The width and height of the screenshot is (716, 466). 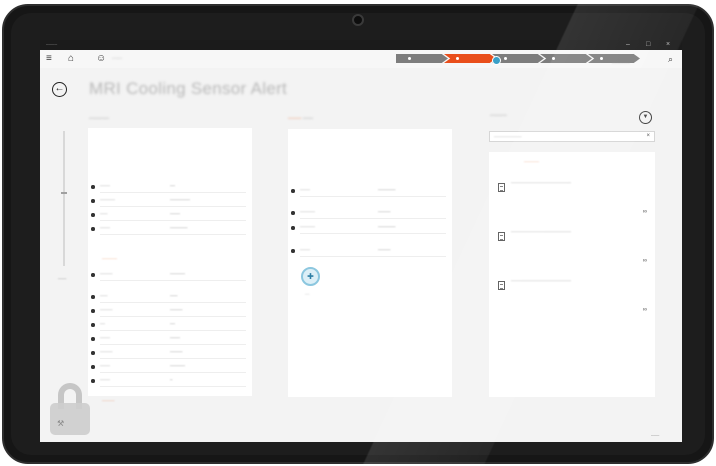 I want to click on restore-button: □, so click(x=648, y=45).